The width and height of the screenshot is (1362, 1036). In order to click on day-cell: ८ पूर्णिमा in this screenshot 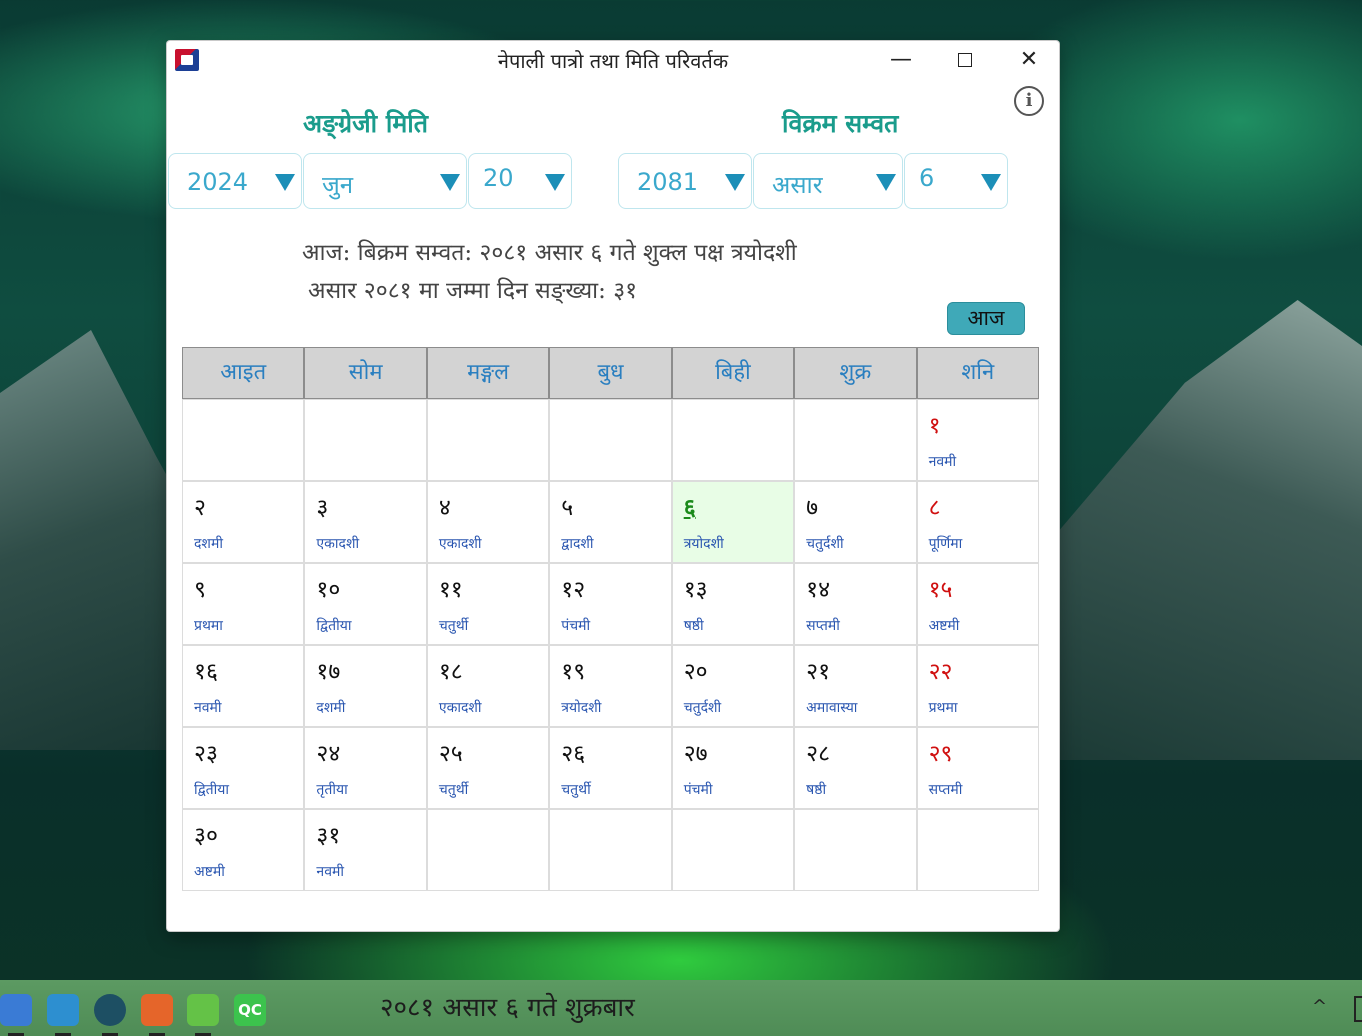, I will do `click(977, 522)`.